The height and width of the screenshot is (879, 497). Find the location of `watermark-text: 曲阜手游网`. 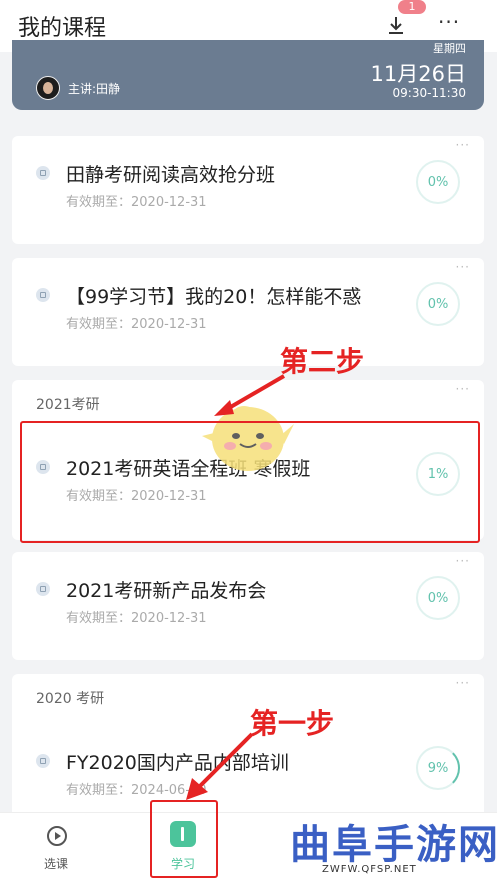

watermark-text: 曲阜手游网 is located at coordinates (393, 844).